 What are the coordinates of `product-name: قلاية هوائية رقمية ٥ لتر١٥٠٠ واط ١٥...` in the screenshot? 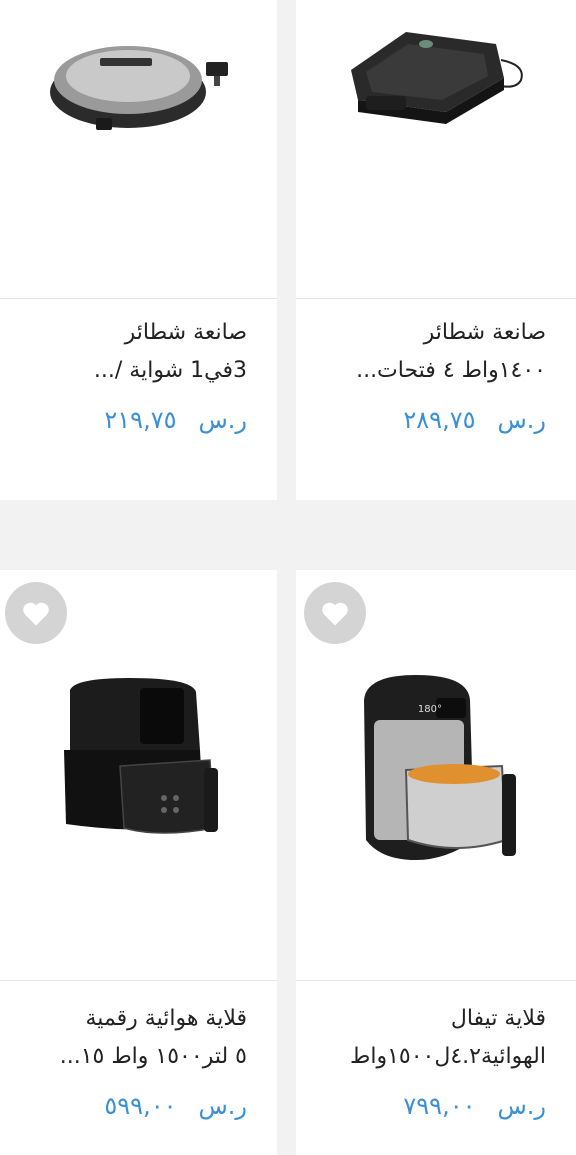 It's located at (133, 1038).